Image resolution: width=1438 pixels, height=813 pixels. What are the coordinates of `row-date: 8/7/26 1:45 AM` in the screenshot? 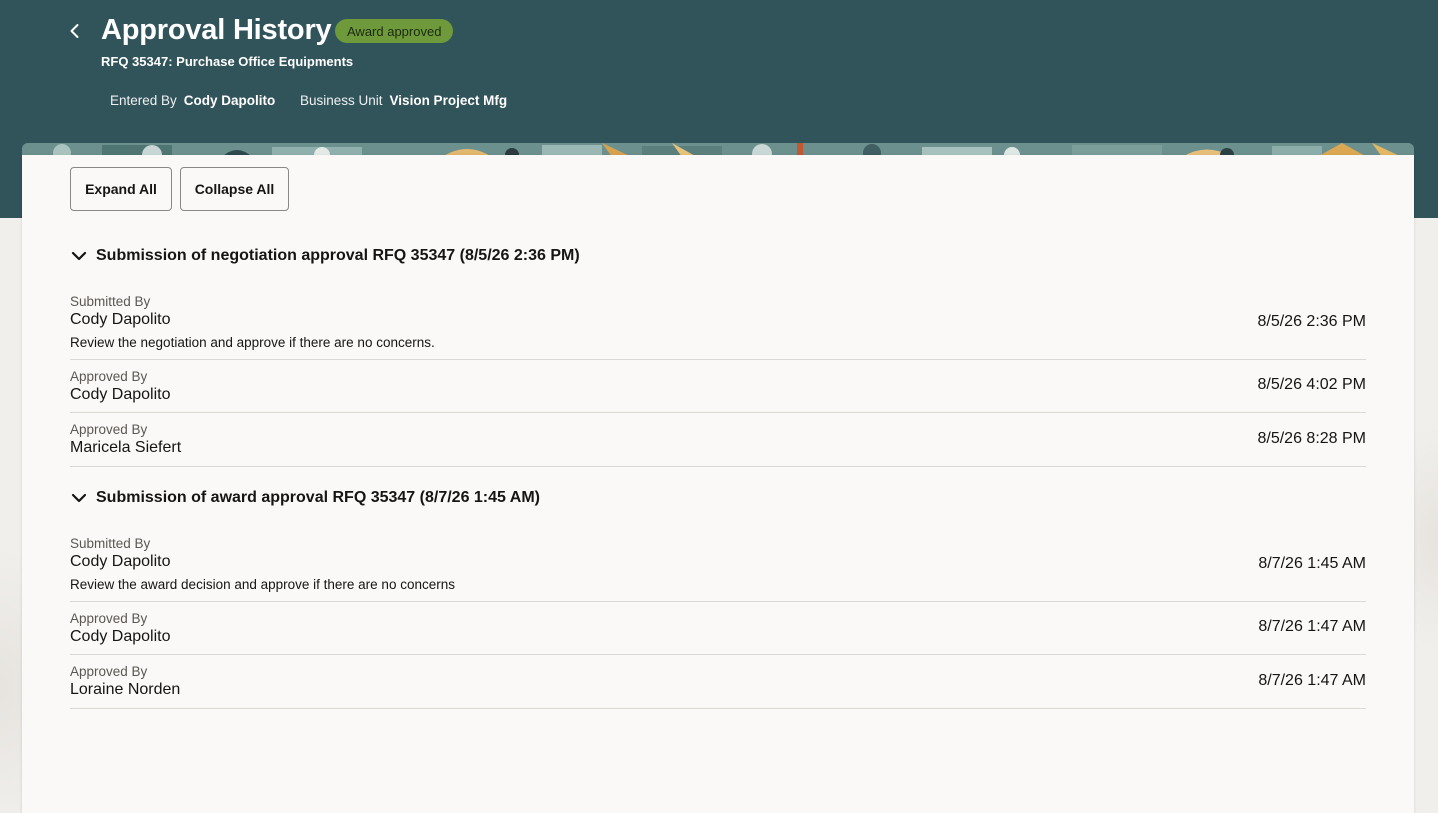 It's located at (1312, 563).